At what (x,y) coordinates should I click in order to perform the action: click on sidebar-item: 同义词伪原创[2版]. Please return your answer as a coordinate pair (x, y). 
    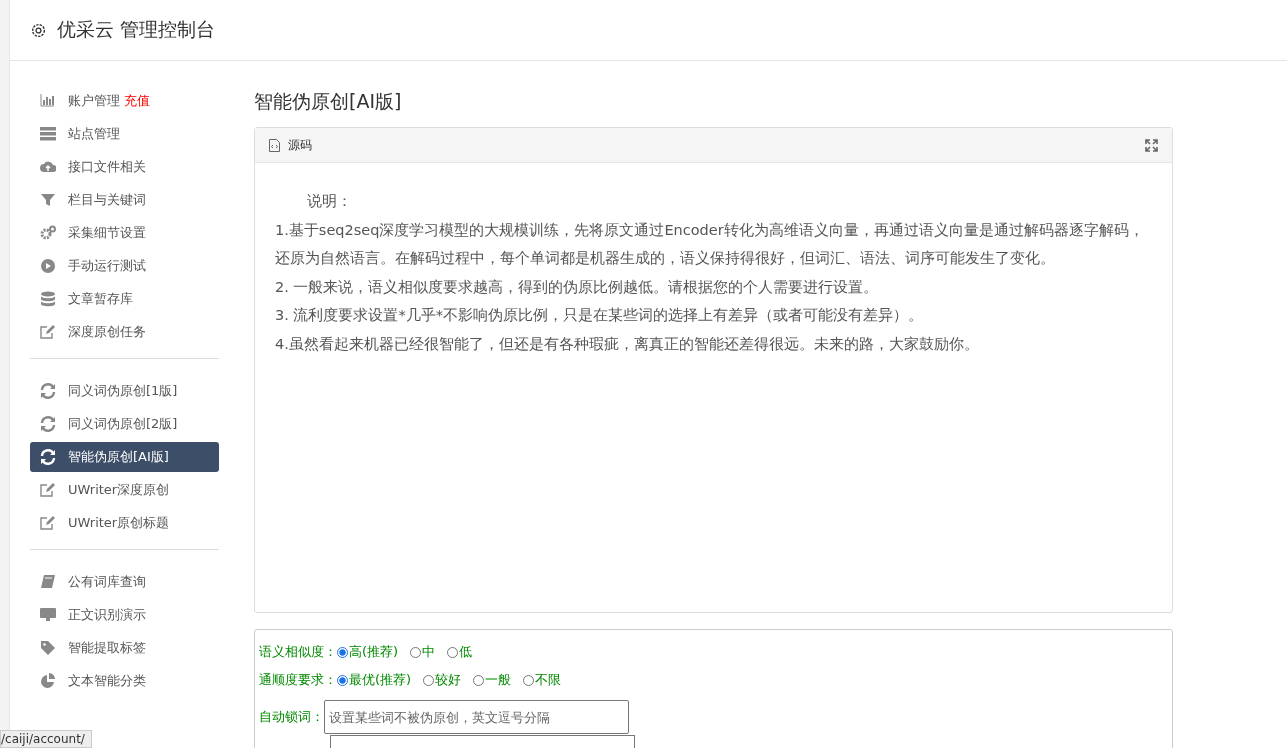
    Looking at the image, I should click on (124, 424).